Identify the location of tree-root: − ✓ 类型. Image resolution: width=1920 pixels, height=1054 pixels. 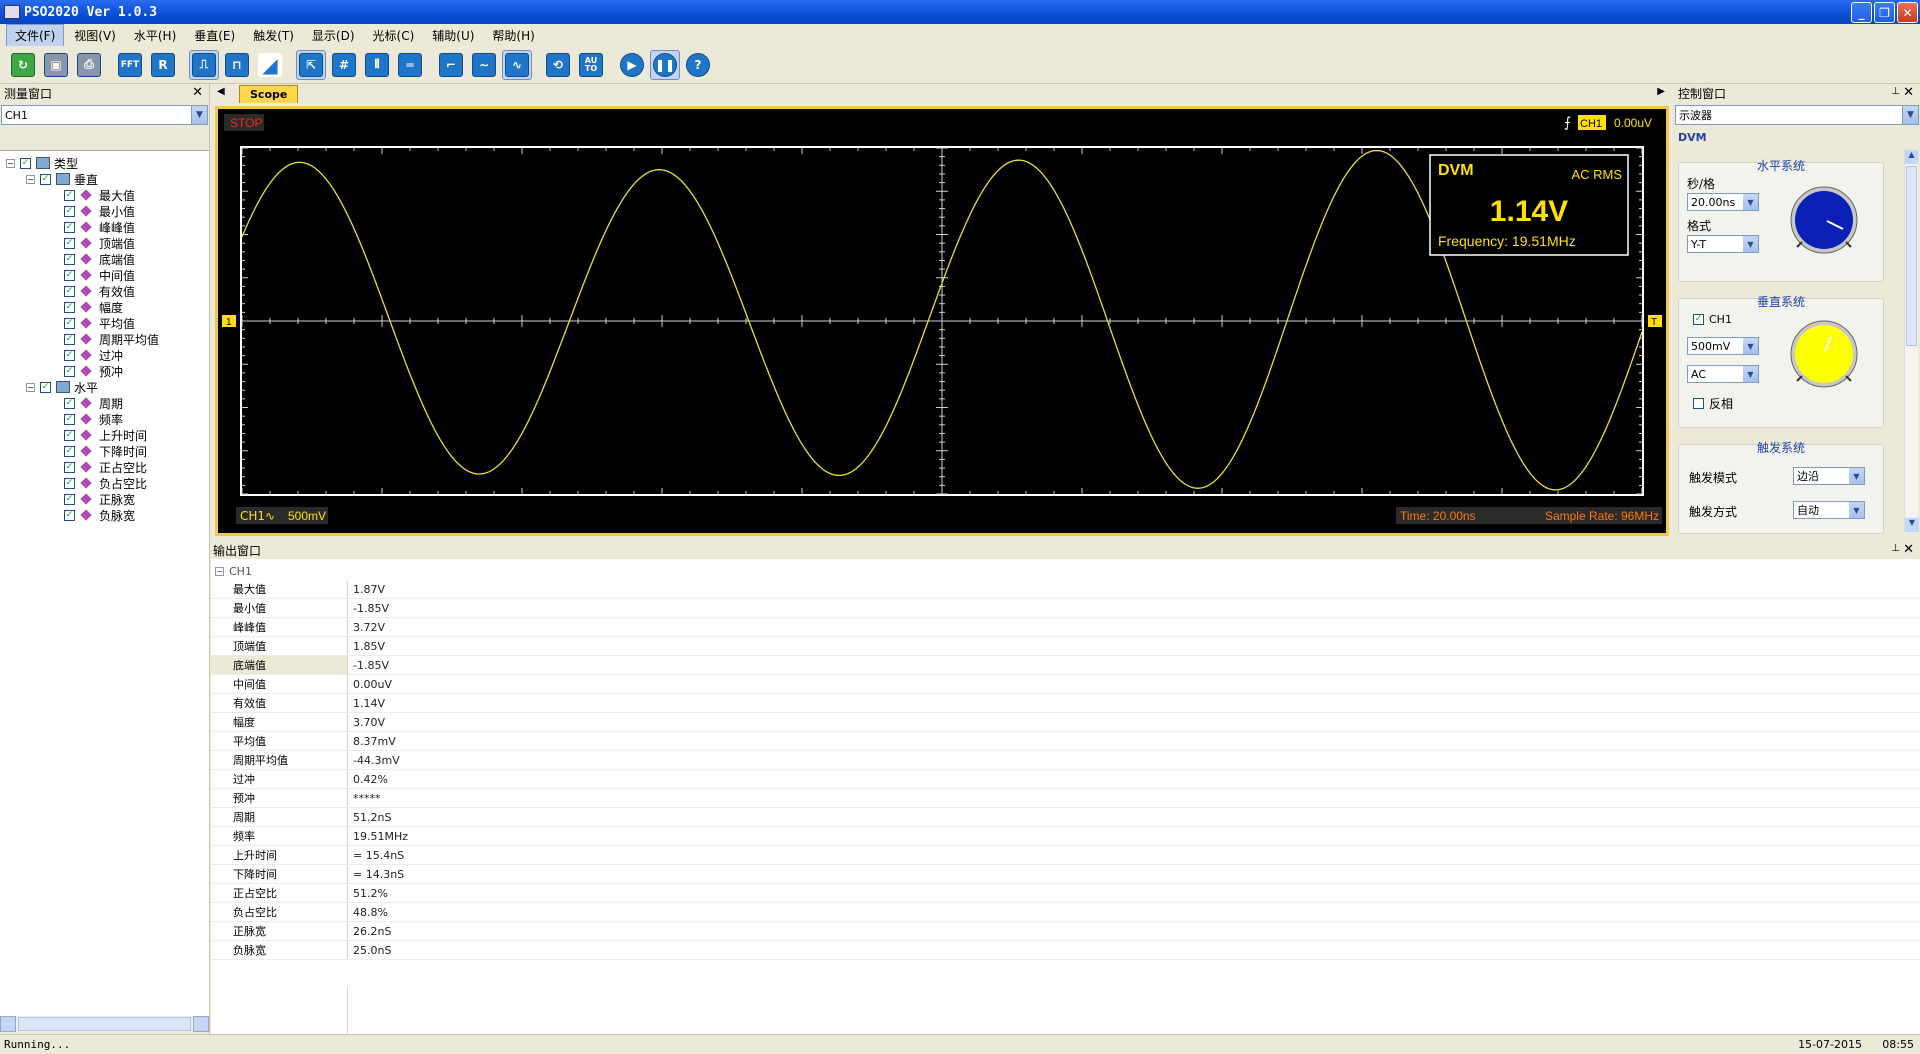
(42, 163).